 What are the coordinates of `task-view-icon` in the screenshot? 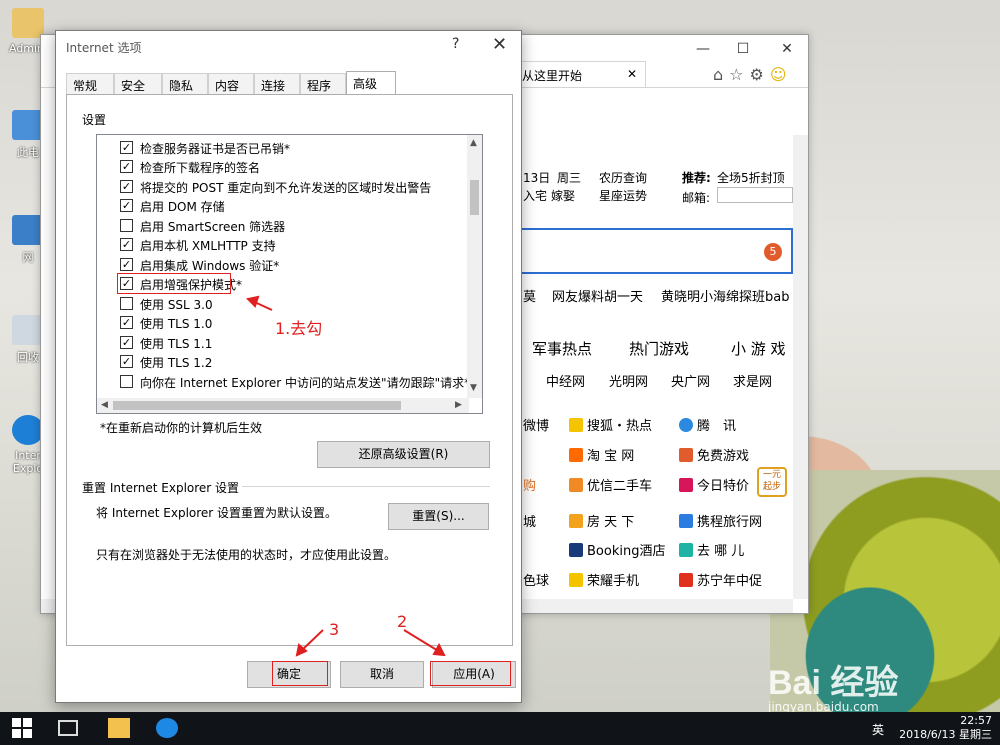 It's located at (68, 728).